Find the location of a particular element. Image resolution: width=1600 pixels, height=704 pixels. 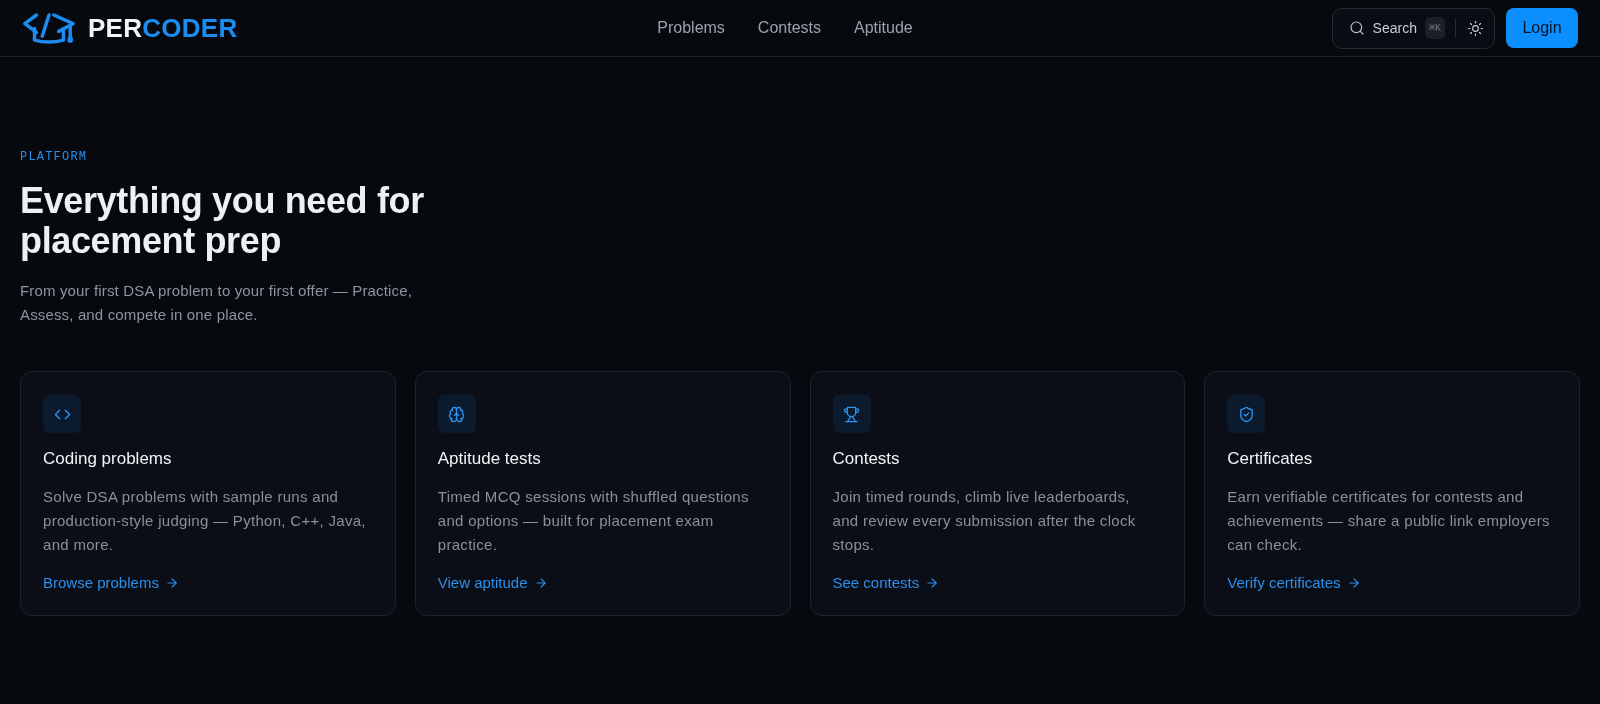

search-button: Search ⌘K is located at coordinates (1396, 28).